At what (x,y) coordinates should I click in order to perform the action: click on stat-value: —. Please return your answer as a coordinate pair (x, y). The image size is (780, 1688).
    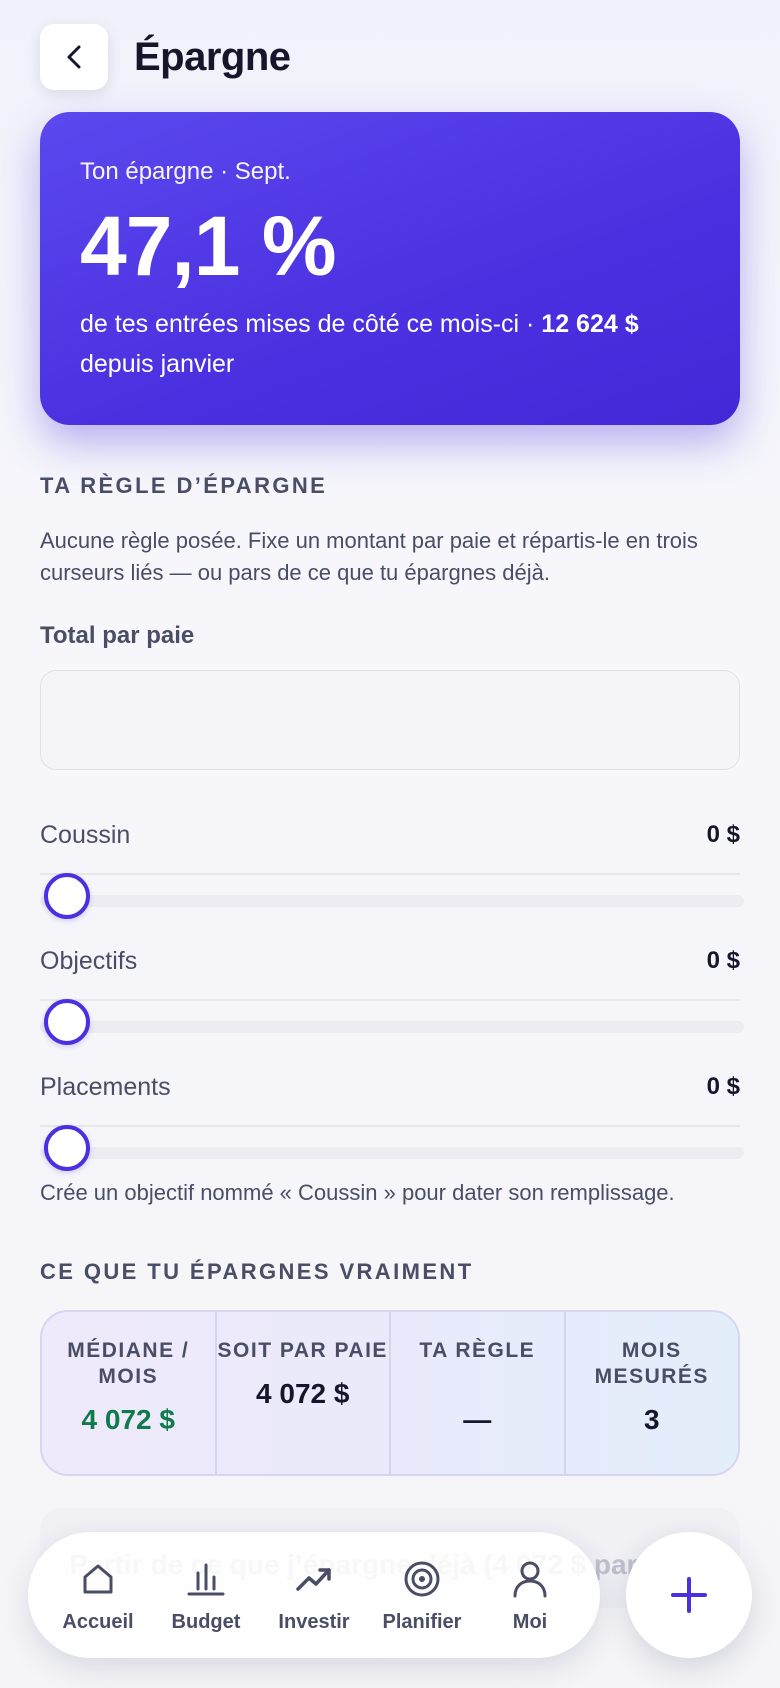
    Looking at the image, I should click on (477, 1419).